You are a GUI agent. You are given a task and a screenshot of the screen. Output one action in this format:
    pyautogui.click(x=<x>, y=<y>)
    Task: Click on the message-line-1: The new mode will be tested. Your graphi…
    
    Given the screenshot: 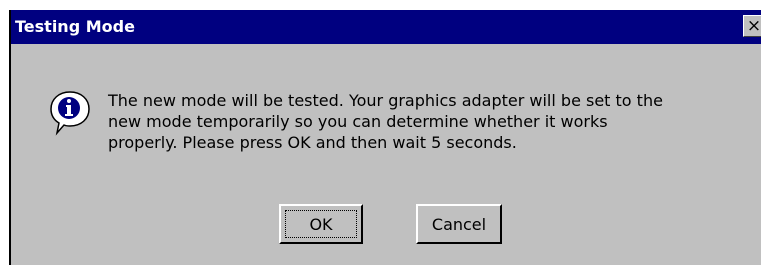 What is the action you would take?
    pyautogui.click(x=385, y=100)
    